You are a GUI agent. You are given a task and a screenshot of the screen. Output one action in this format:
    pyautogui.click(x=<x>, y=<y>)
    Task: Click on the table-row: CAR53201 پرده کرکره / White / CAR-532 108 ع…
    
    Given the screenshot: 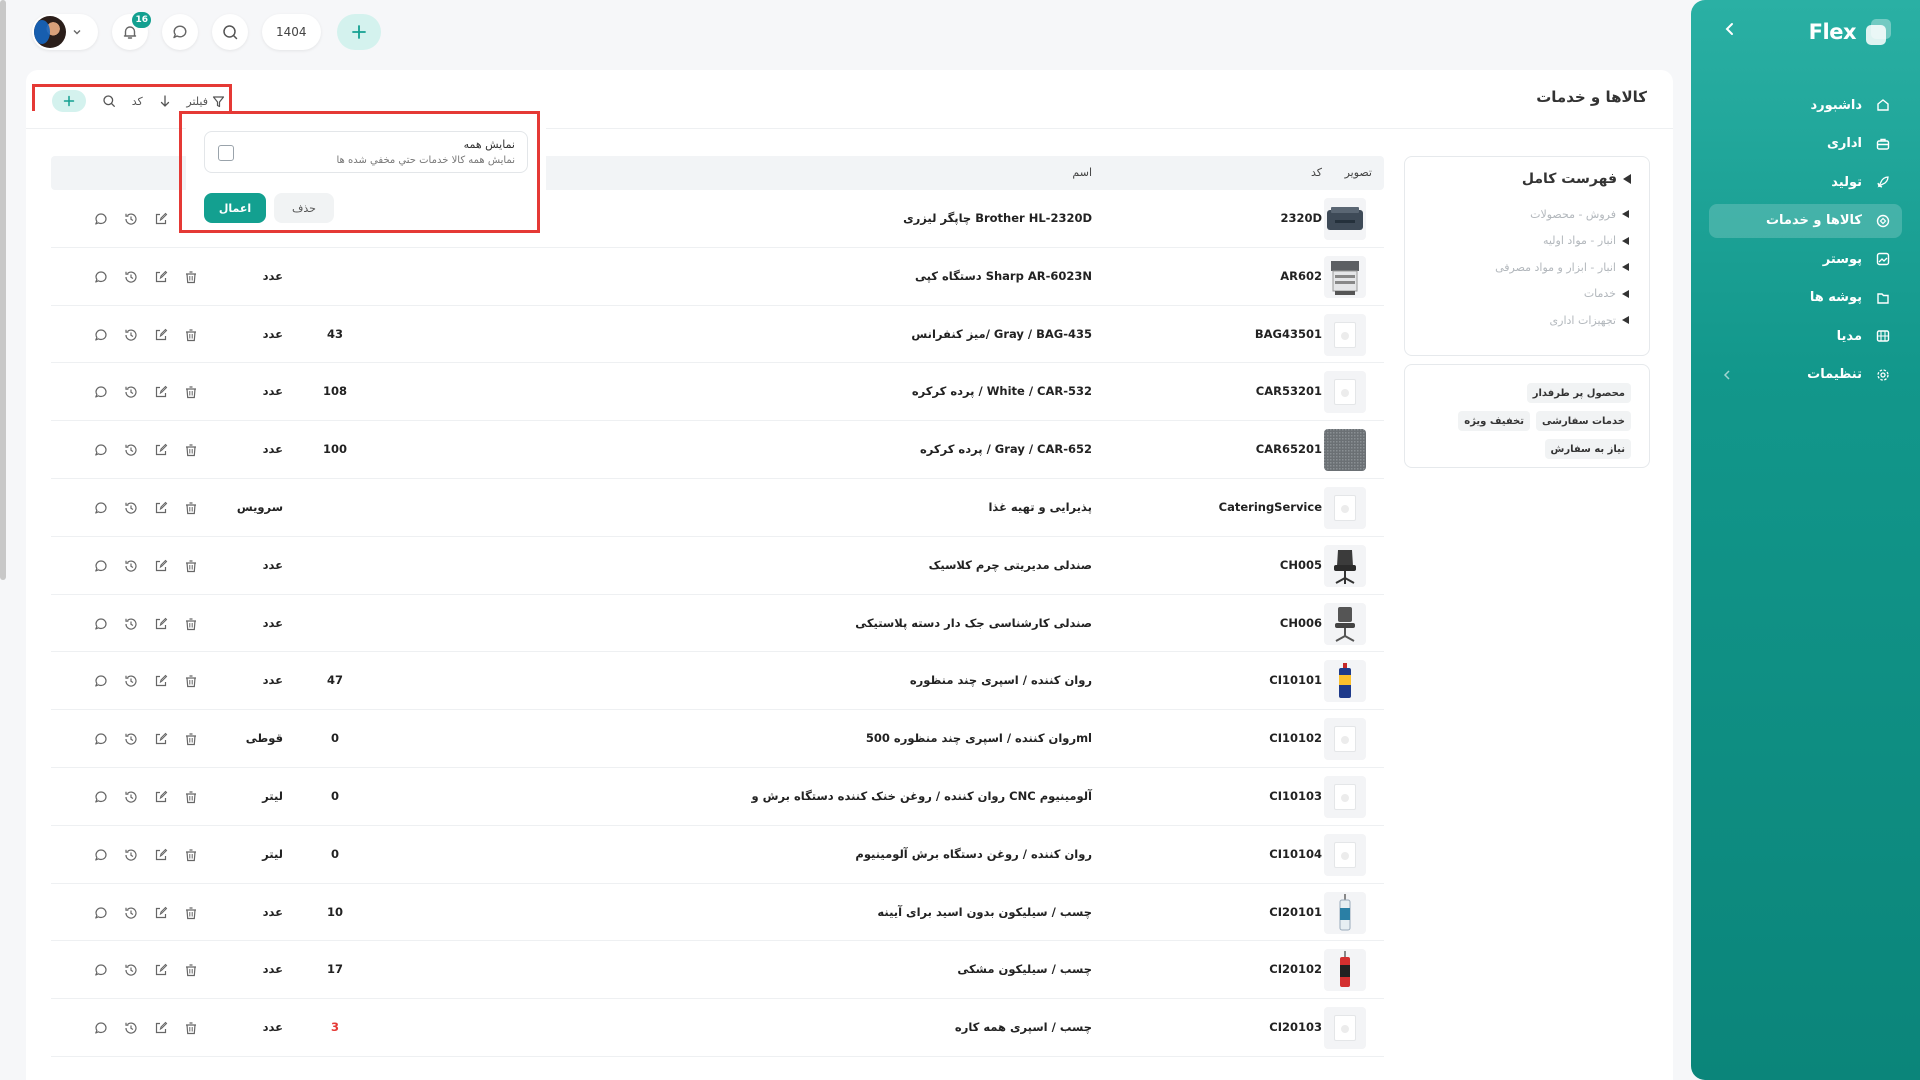 What is the action you would take?
    pyautogui.click(x=717, y=392)
    